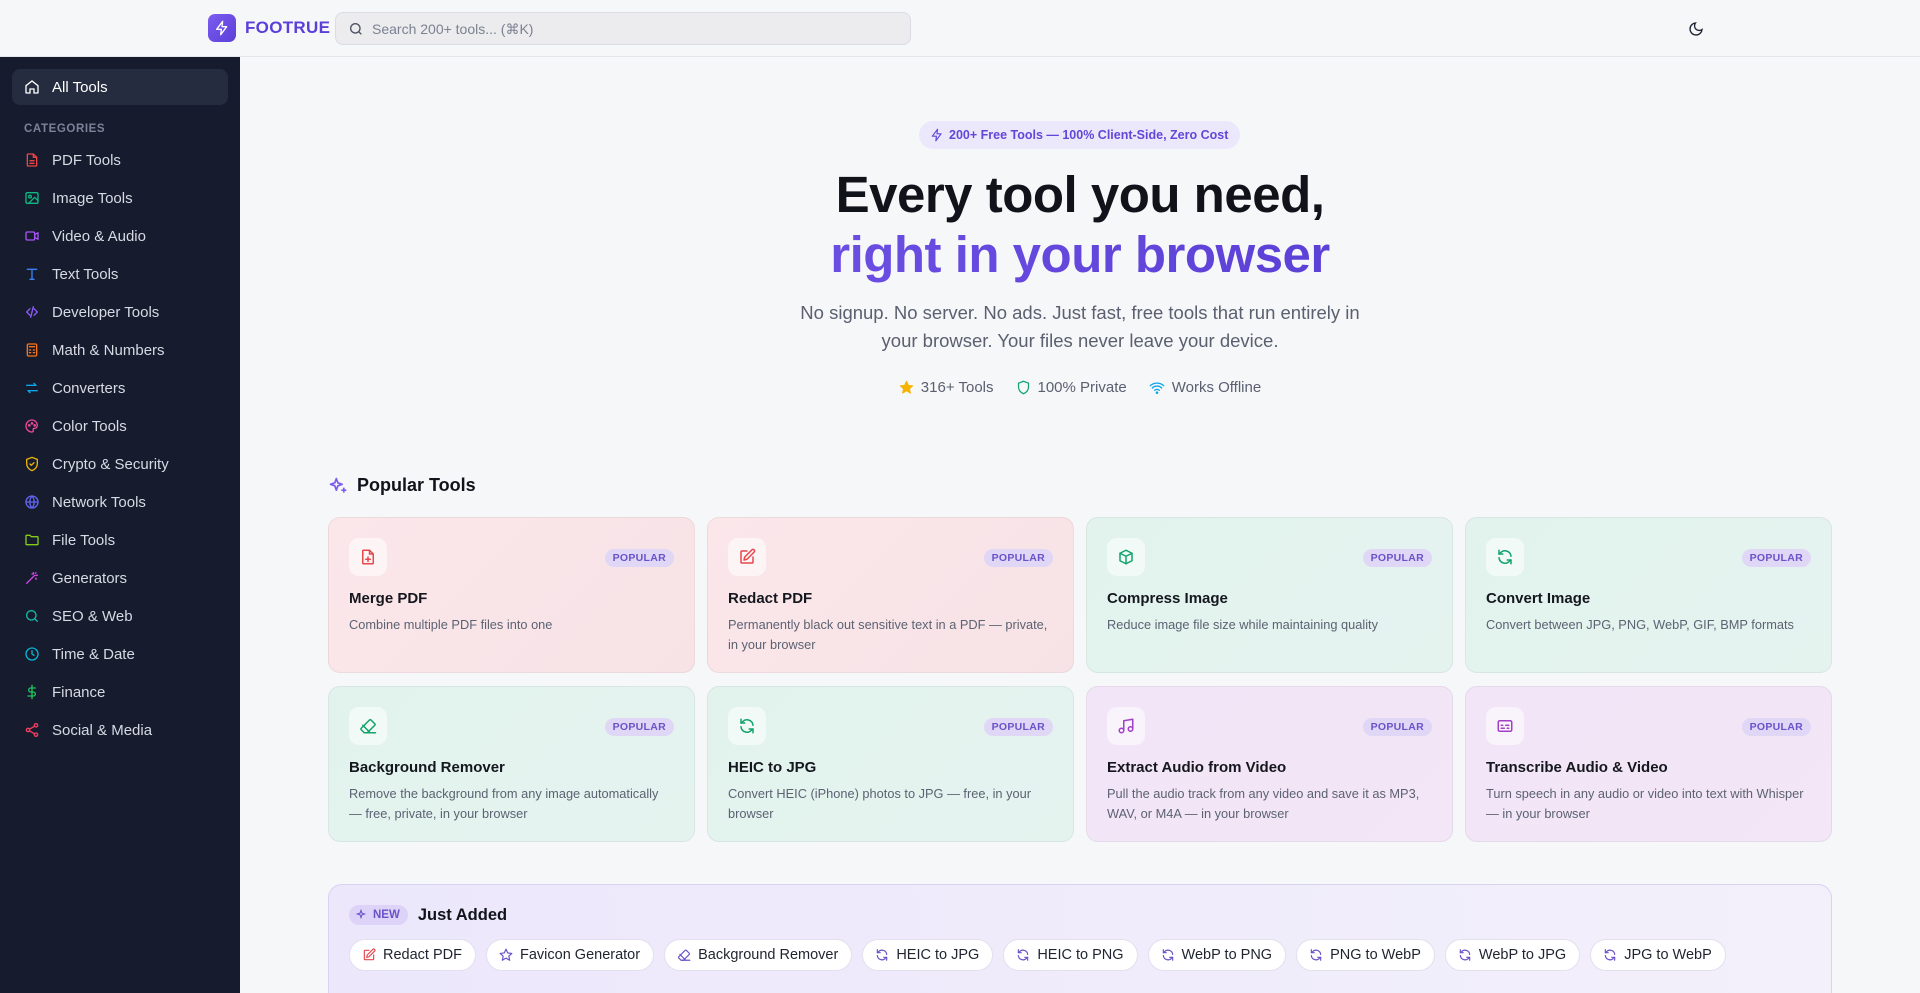  I want to click on sidebar-item-label: Video & Audio, so click(99, 236).